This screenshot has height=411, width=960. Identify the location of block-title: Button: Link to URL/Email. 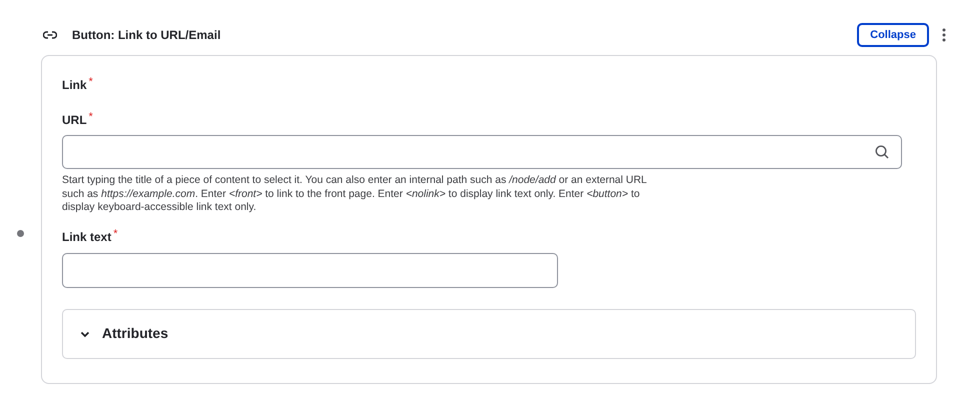
(146, 35).